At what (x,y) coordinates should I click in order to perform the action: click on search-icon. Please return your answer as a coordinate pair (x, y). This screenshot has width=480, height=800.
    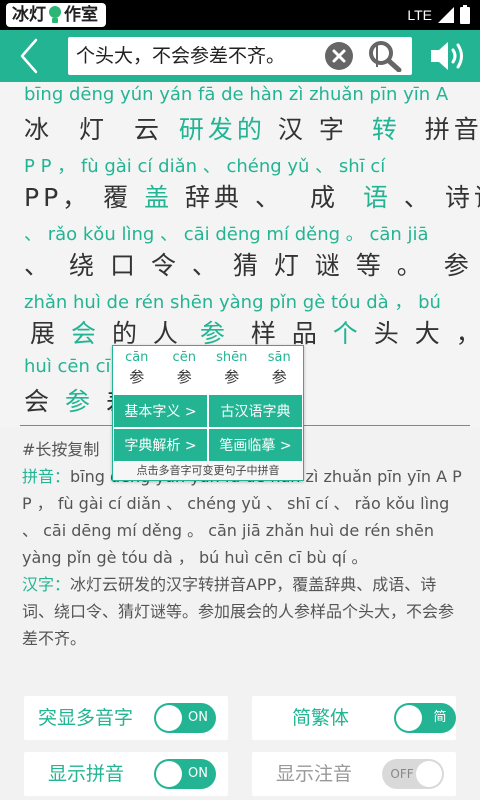
    Looking at the image, I should click on (385, 57).